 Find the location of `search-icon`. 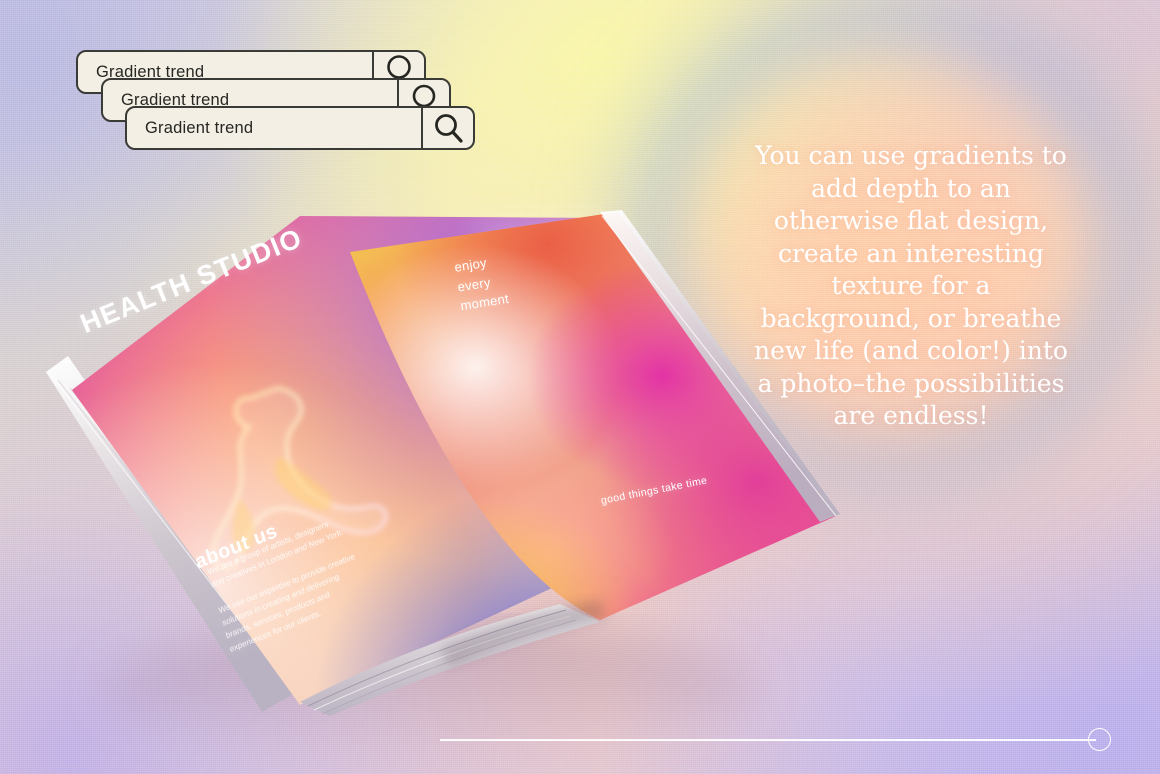

search-icon is located at coordinates (448, 128).